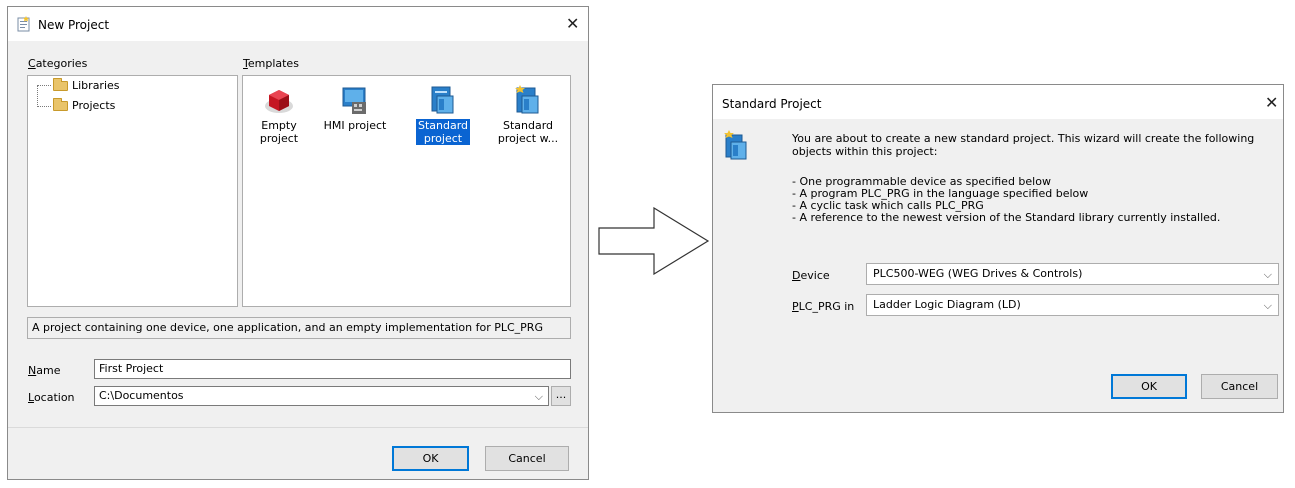 This screenshot has width=1295, height=488. Describe the element at coordinates (978, 273) in the screenshot. I see `device-value: PLC500-WEG (WEG Drives & Controls)` at that location.